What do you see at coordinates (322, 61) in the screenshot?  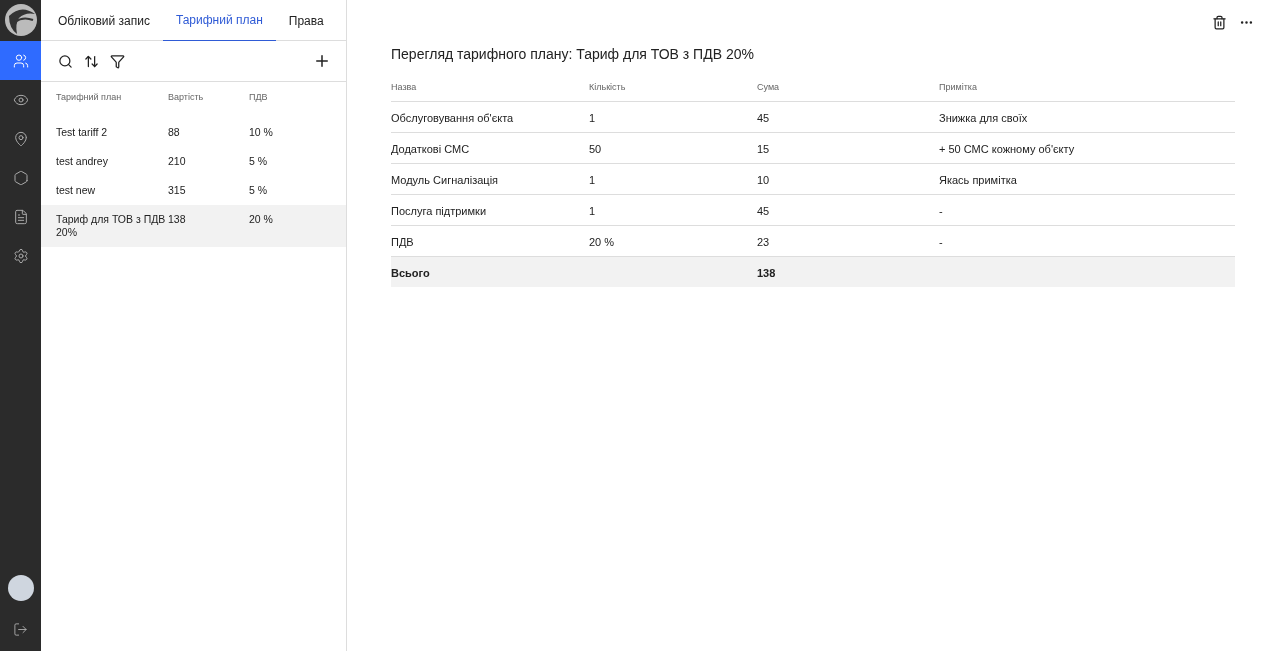 I see `add-icon` at bounding box center [322, 61].